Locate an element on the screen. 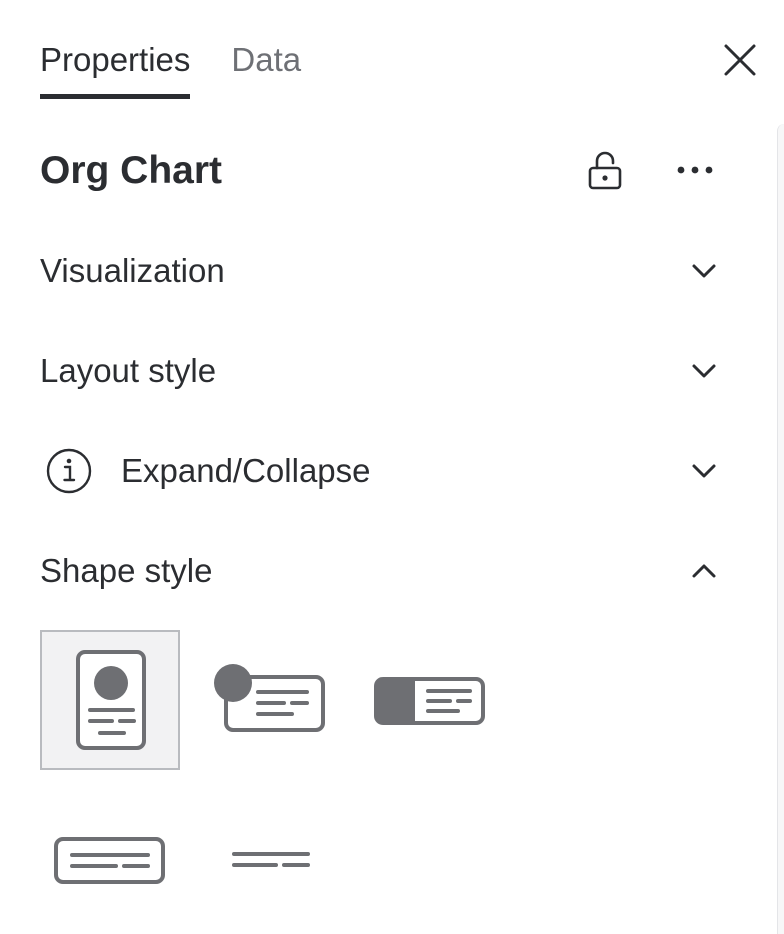 This screenshot has width=784, height=934. panel-title: Org Chart is located at coordinates (131, 170).